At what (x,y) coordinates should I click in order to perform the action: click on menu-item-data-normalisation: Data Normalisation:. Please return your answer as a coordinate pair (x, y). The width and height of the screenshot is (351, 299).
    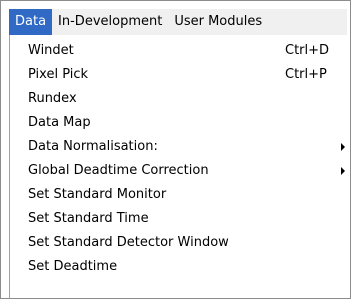
    Looking at the image, I should click on (180, 147).